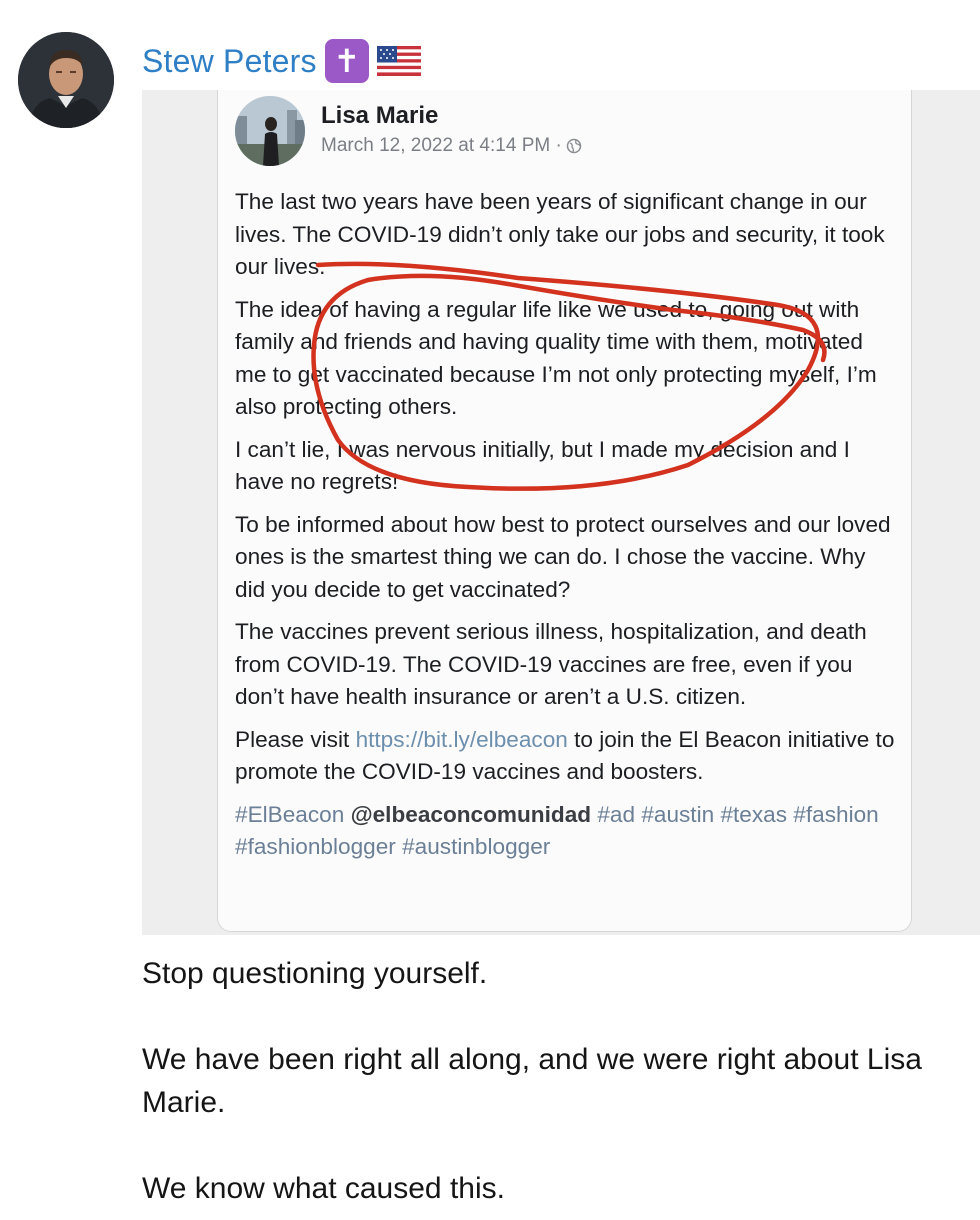 Image resolution: width=980 pixels, height=1220 pixels. I want to click on author-photo, so click(270, 131).